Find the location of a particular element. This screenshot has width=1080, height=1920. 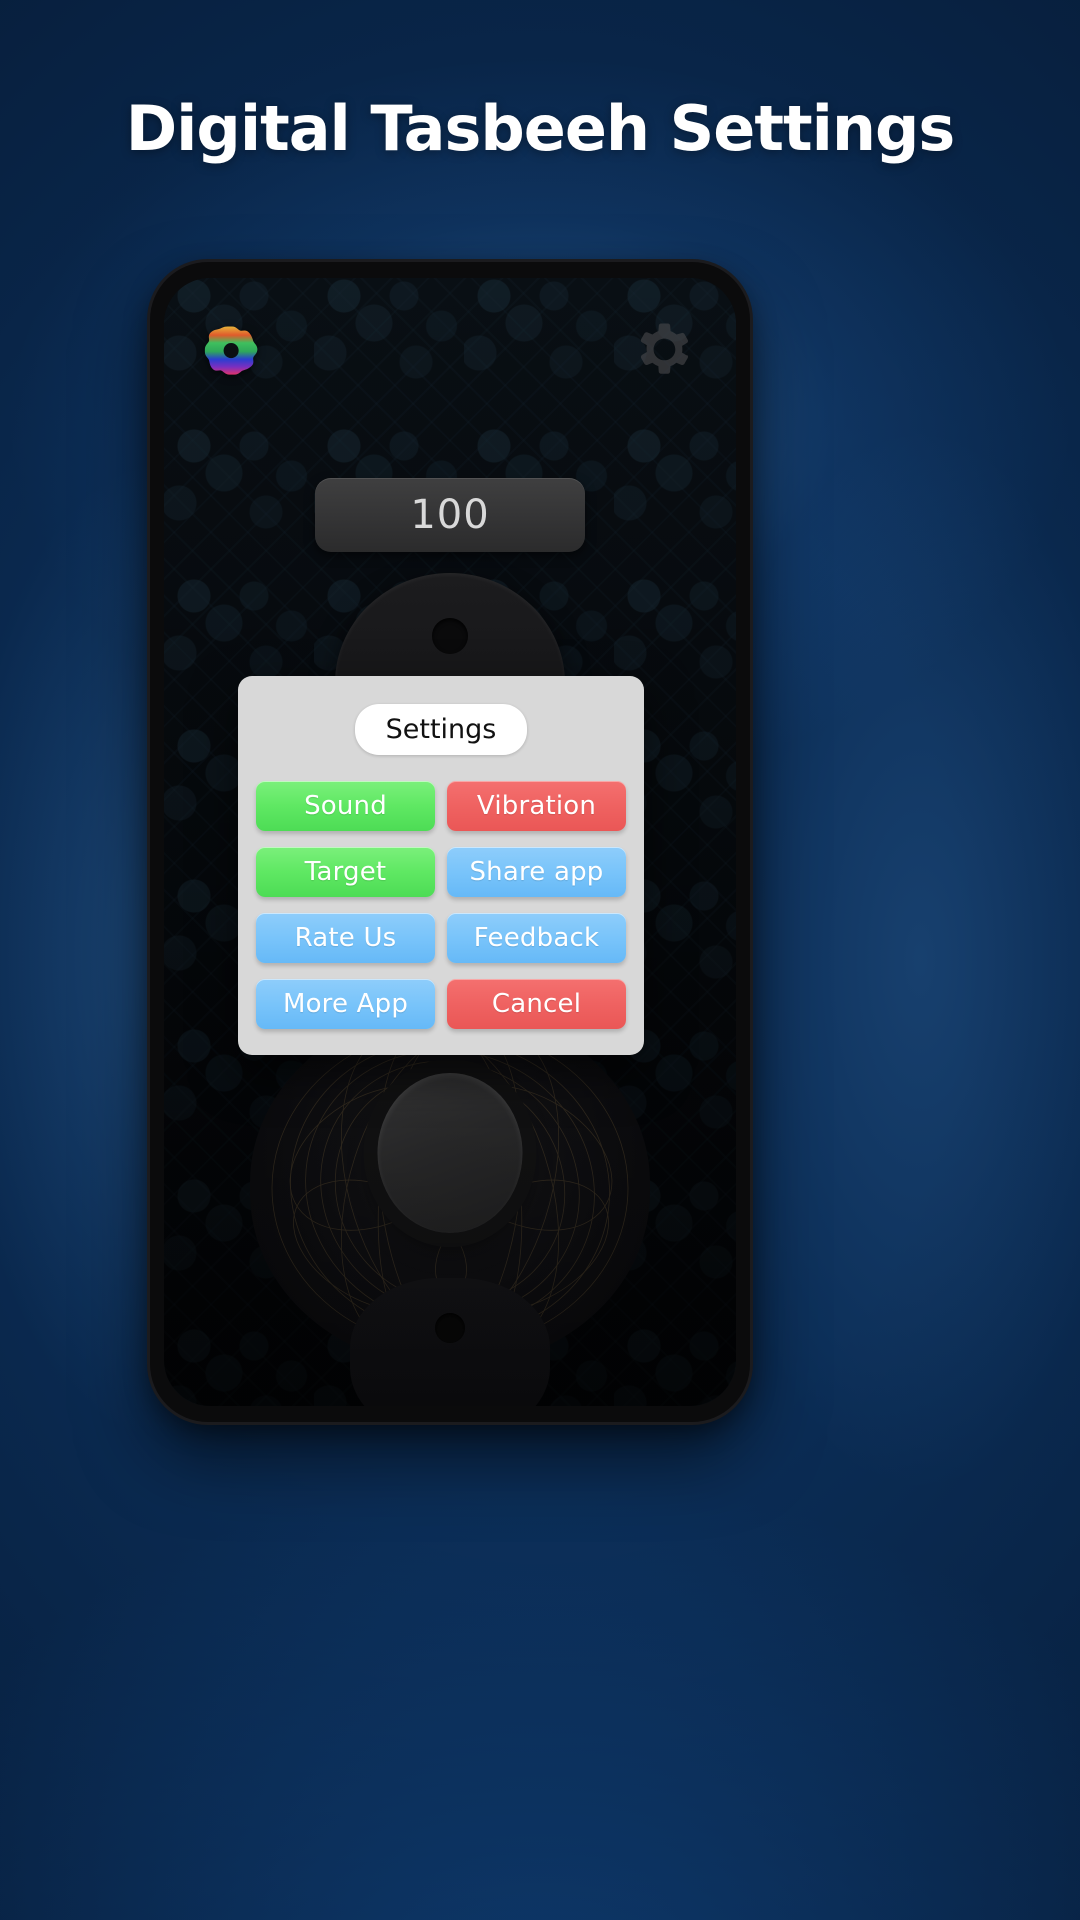

more-app-button: More App is located at coordinates (345, 1004).